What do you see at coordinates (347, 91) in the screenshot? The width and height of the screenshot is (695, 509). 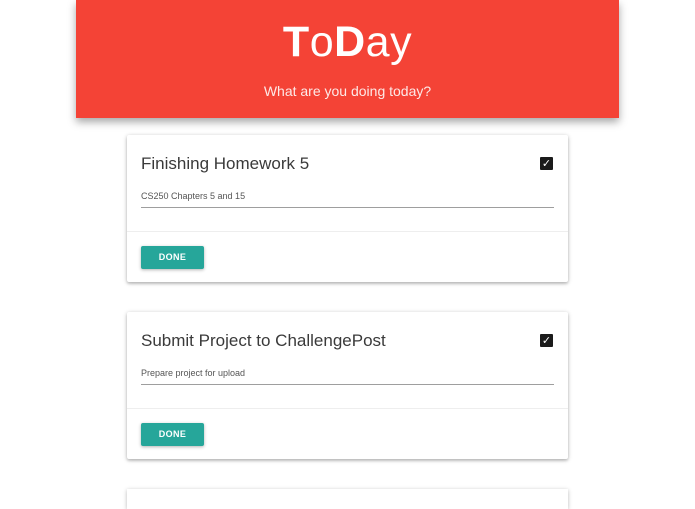 I see `app-subtitle: What are you doing today?` at bounding box center [347, 91].